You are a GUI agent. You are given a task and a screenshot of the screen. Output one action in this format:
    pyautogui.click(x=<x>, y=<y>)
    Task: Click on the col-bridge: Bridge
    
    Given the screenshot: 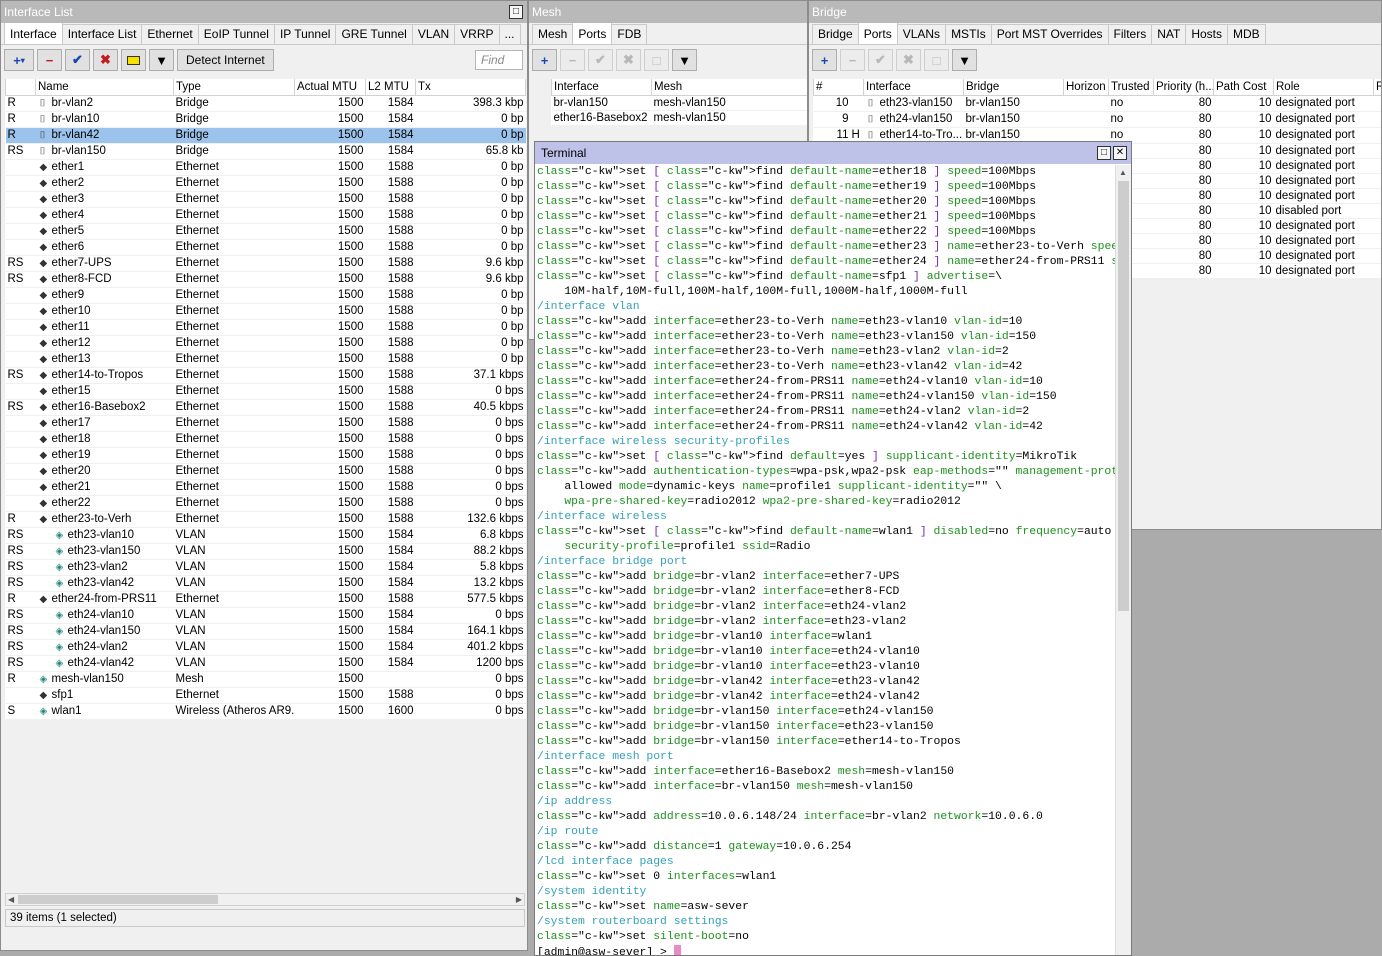 What is the action you would take?
    pyautogui.click(x=1014, y=87)
    